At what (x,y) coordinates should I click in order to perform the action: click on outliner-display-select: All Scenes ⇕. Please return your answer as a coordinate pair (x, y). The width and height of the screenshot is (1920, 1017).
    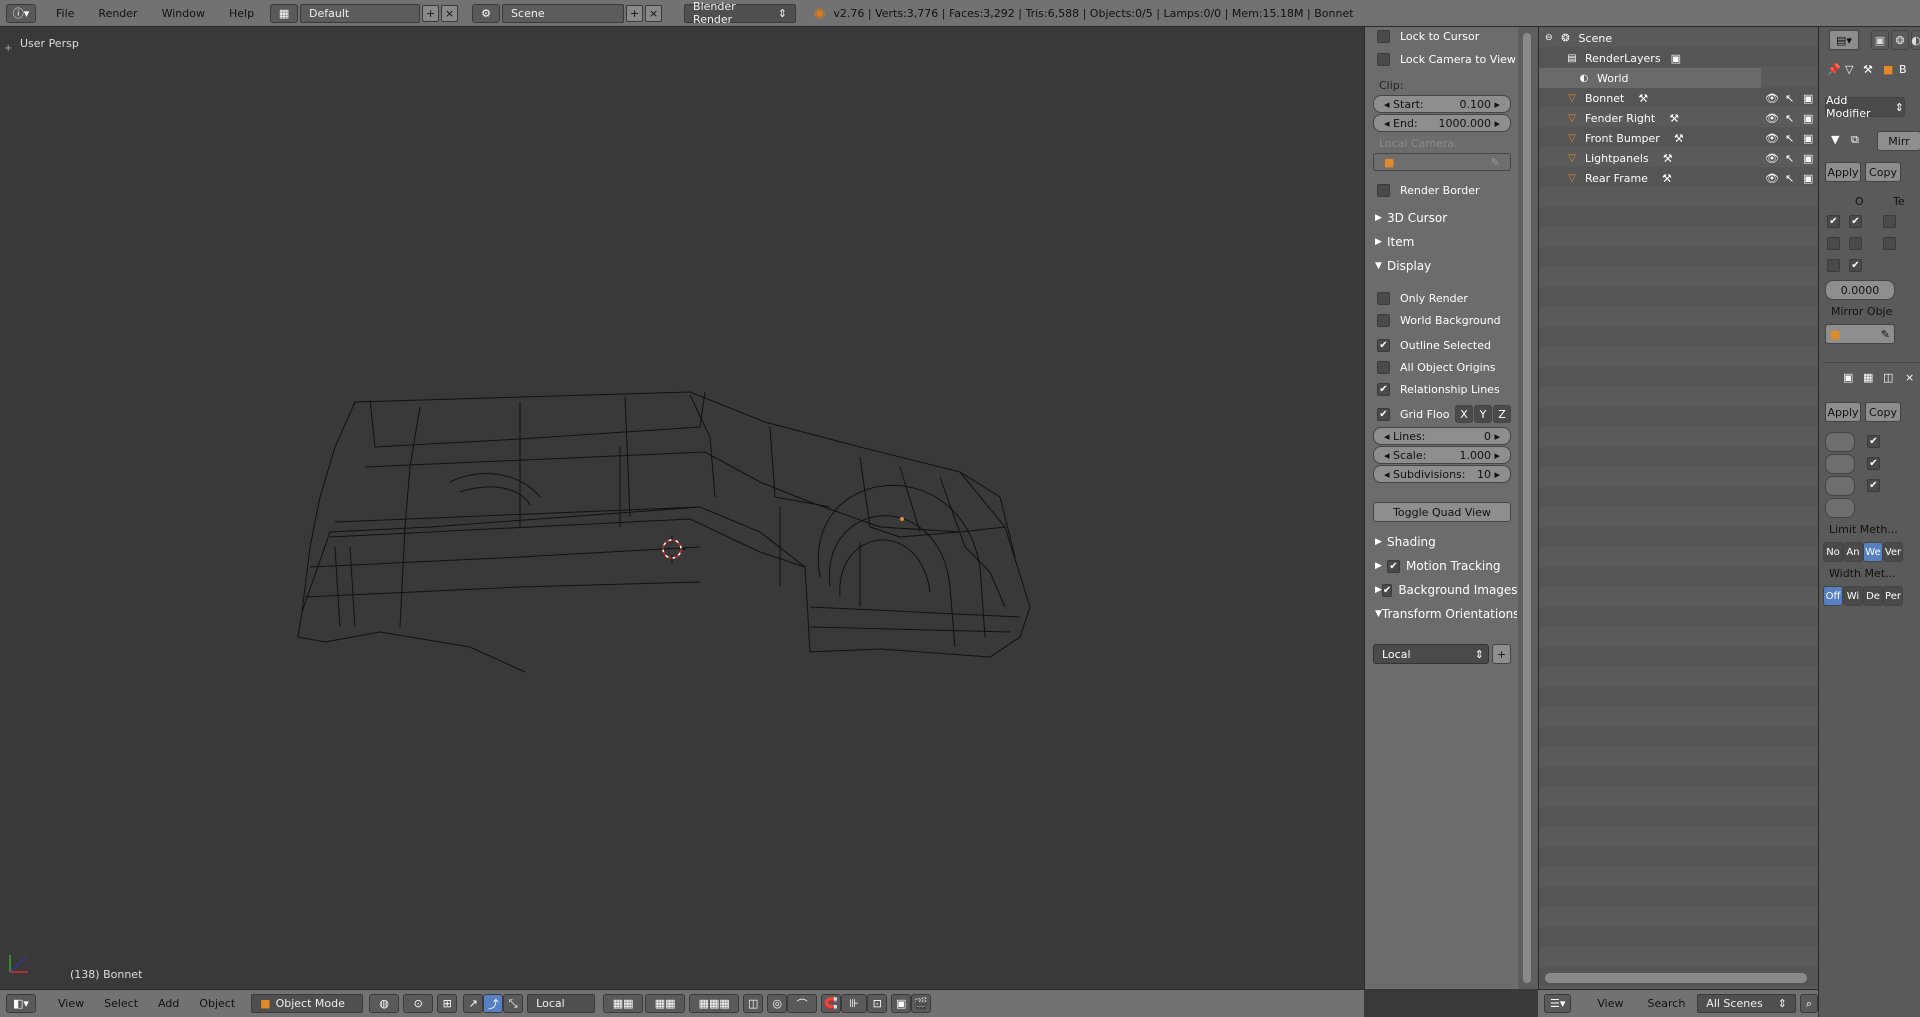
    Looking at the image, I should click on (1746, 1003).